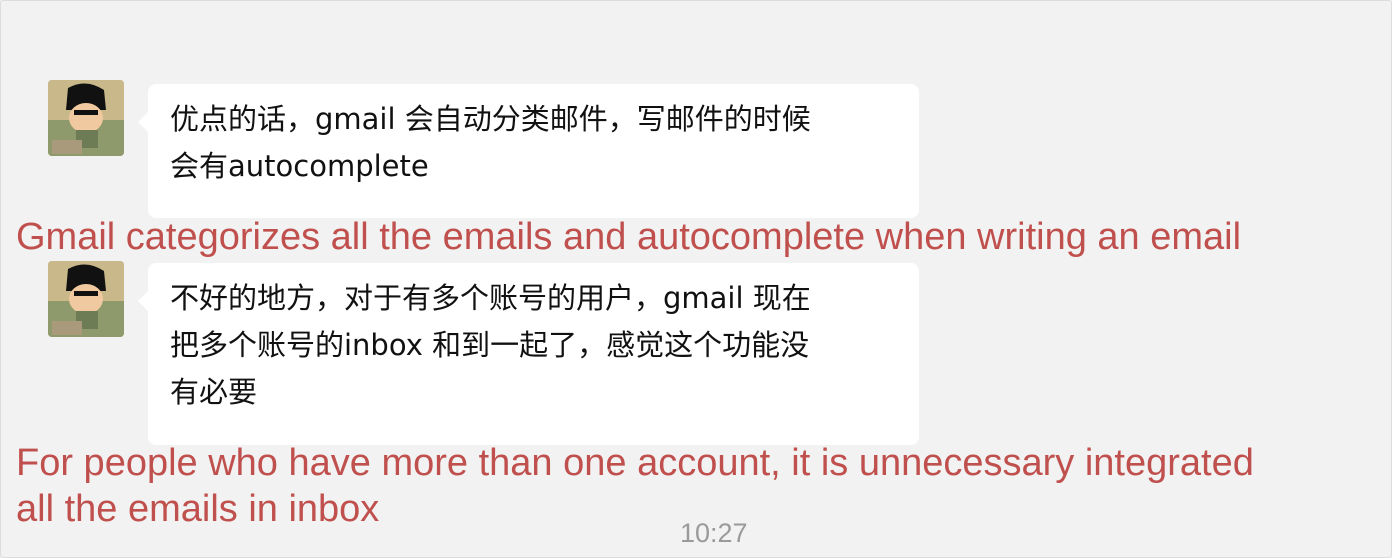 The height and width of the screenshot is (558, 1392). Describe the element at coordinates (490, 298) in the screenshot. I see `message-text-line: 不好的地方，对于有多个账号的用户，gmail 现在` at that location.